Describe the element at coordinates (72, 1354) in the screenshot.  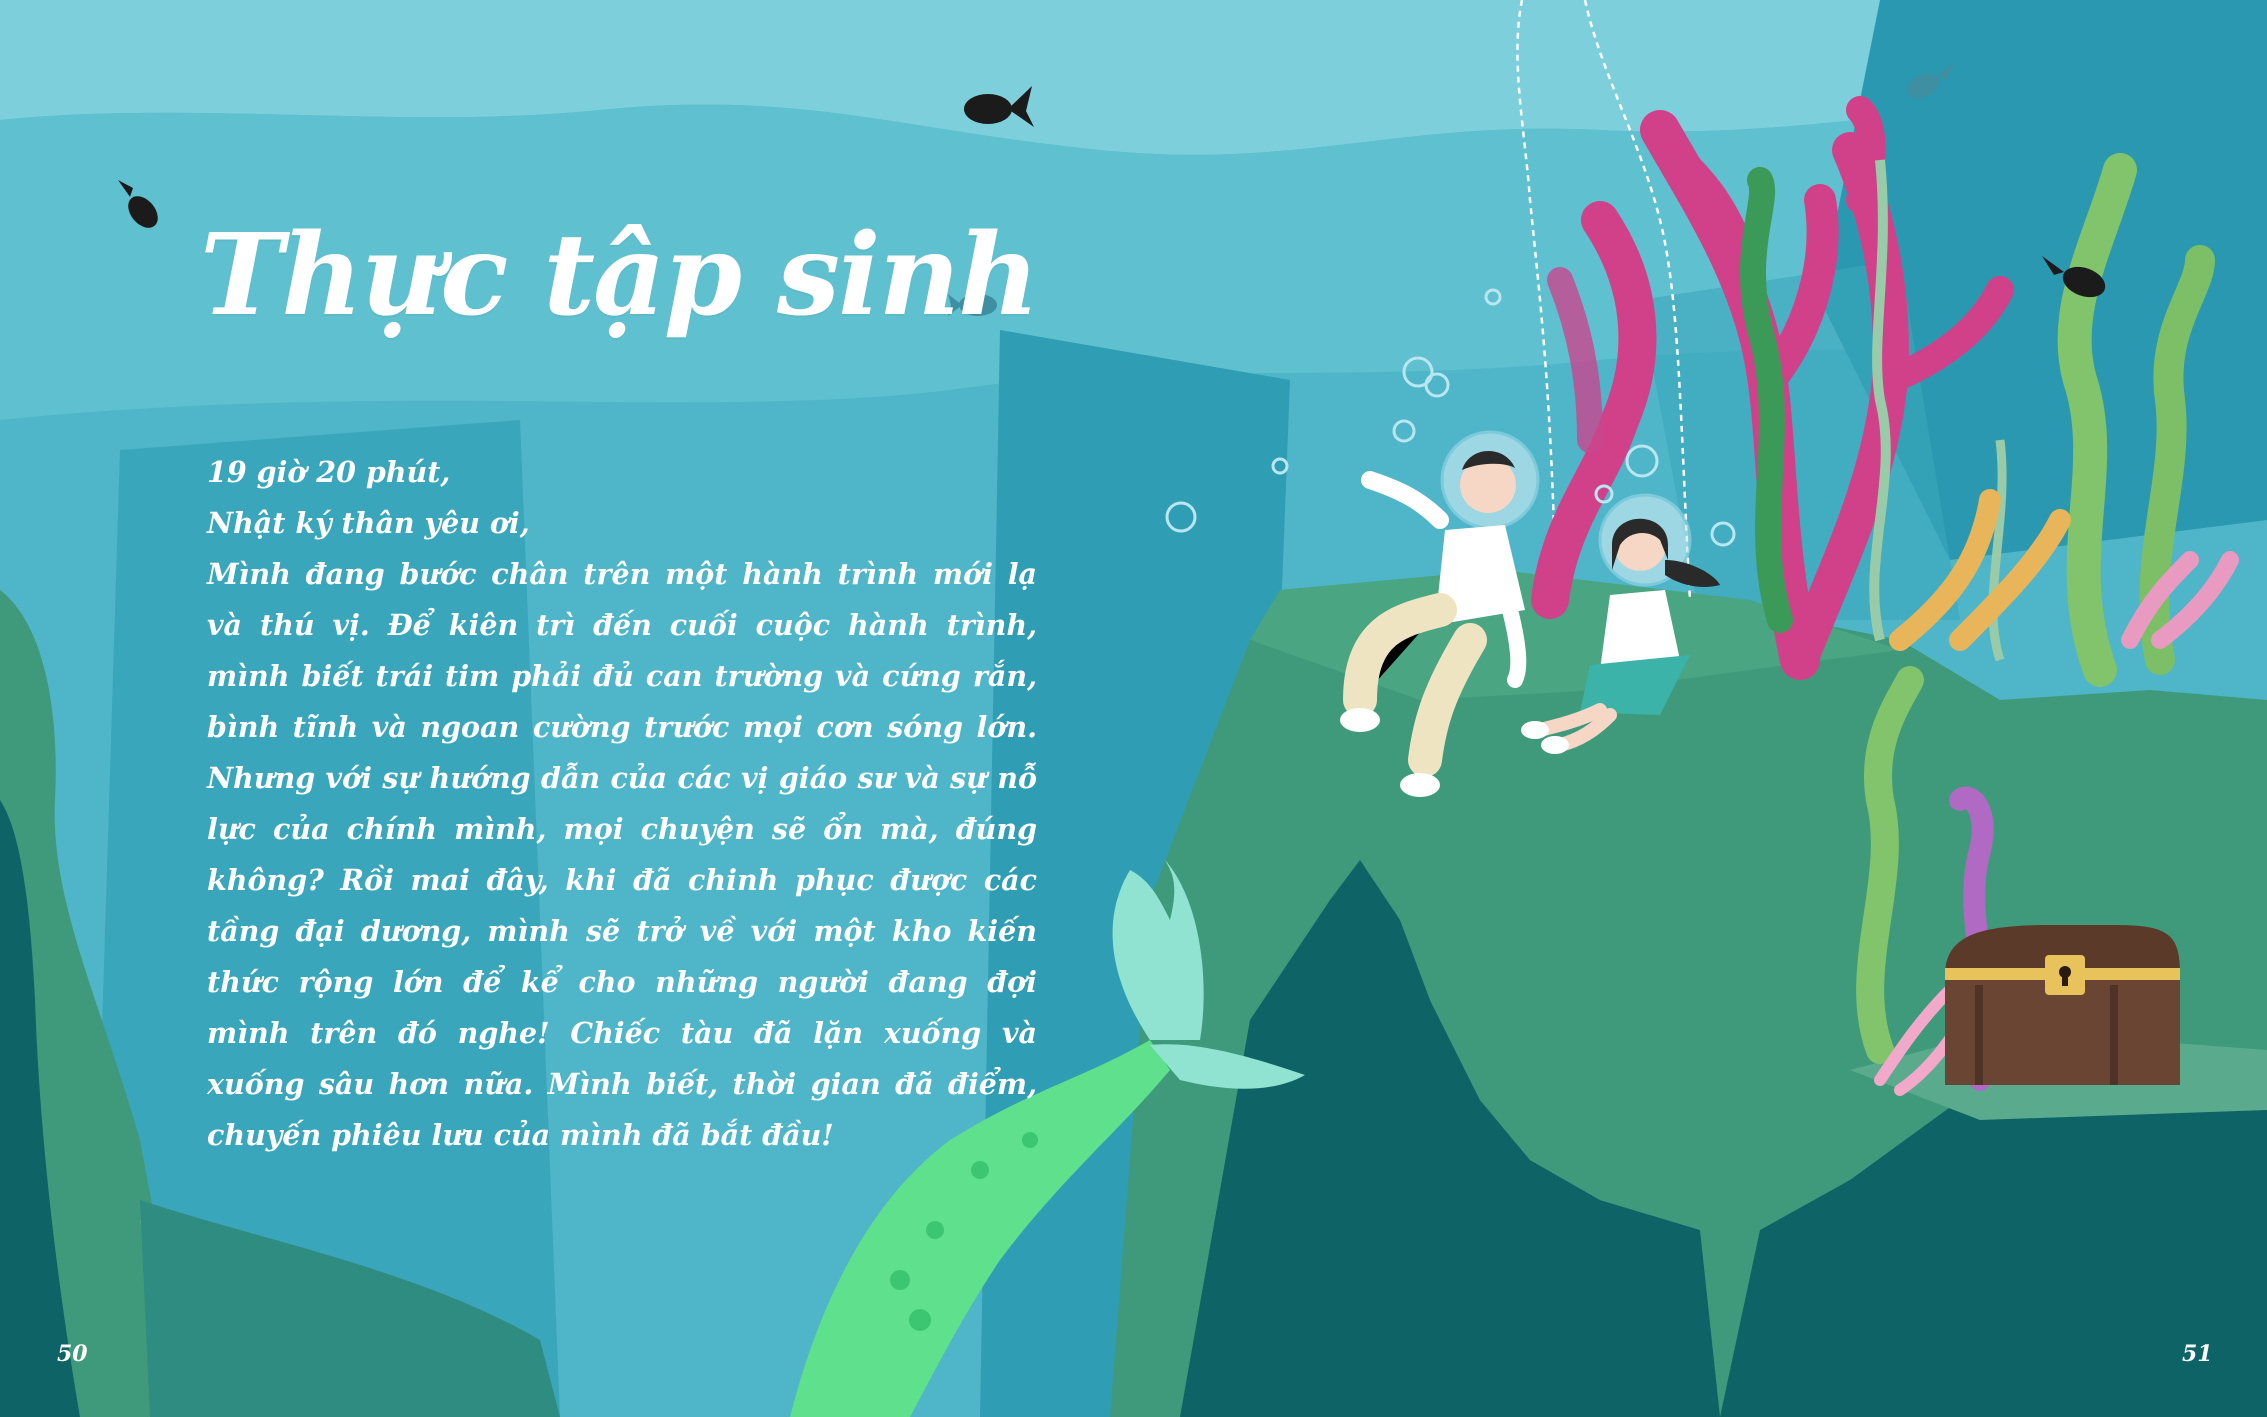
I see `page-number-left: 50` at that location.